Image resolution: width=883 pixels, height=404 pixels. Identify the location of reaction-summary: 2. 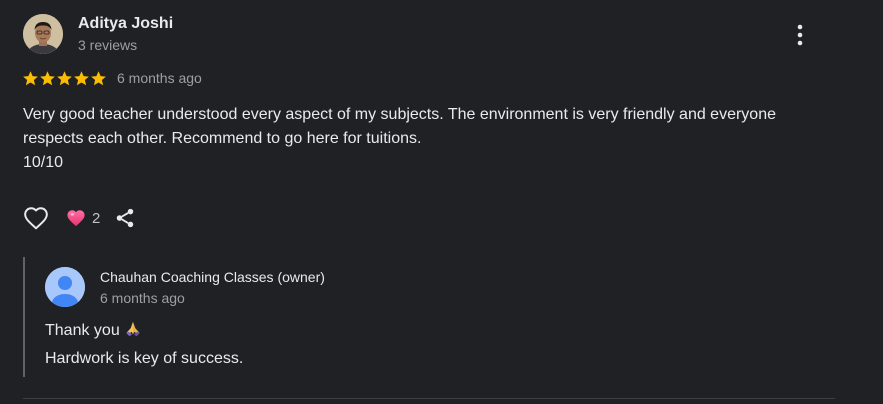
(83, 218).